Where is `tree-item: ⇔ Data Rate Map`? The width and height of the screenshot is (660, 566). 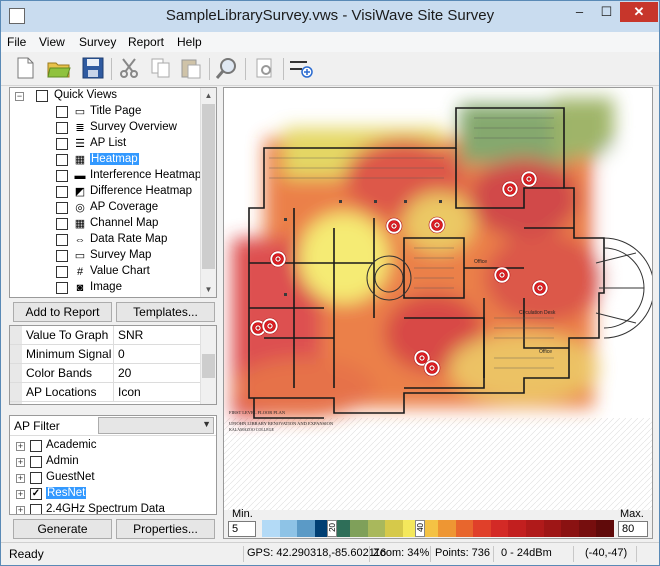 tree-item: ⇔ Data Rate Map is located at coordinates (105, 240).